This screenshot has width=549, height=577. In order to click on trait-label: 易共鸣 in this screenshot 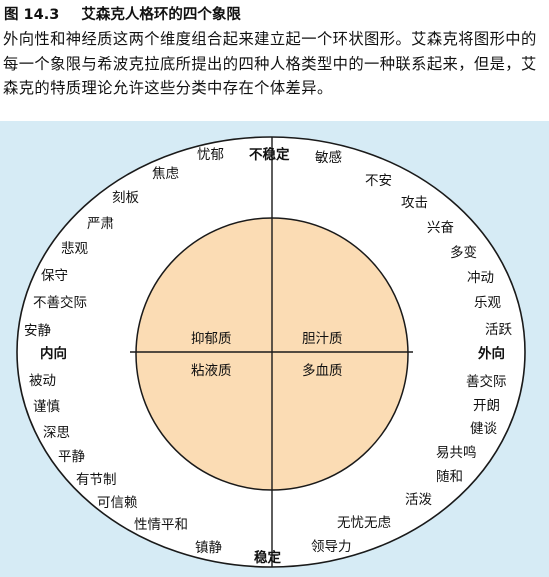, I will do `click(456, 452)`.